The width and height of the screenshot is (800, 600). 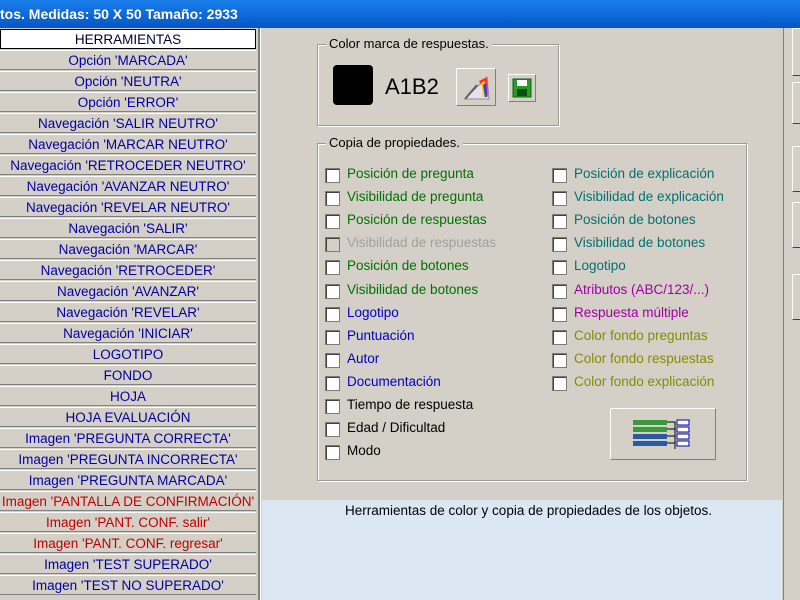 What do you see at coordinates (642, 289) in the screenshot?
I see `property-checkbox-label: Atributos (ABC/123/...)` at bounding box center [642, 289].